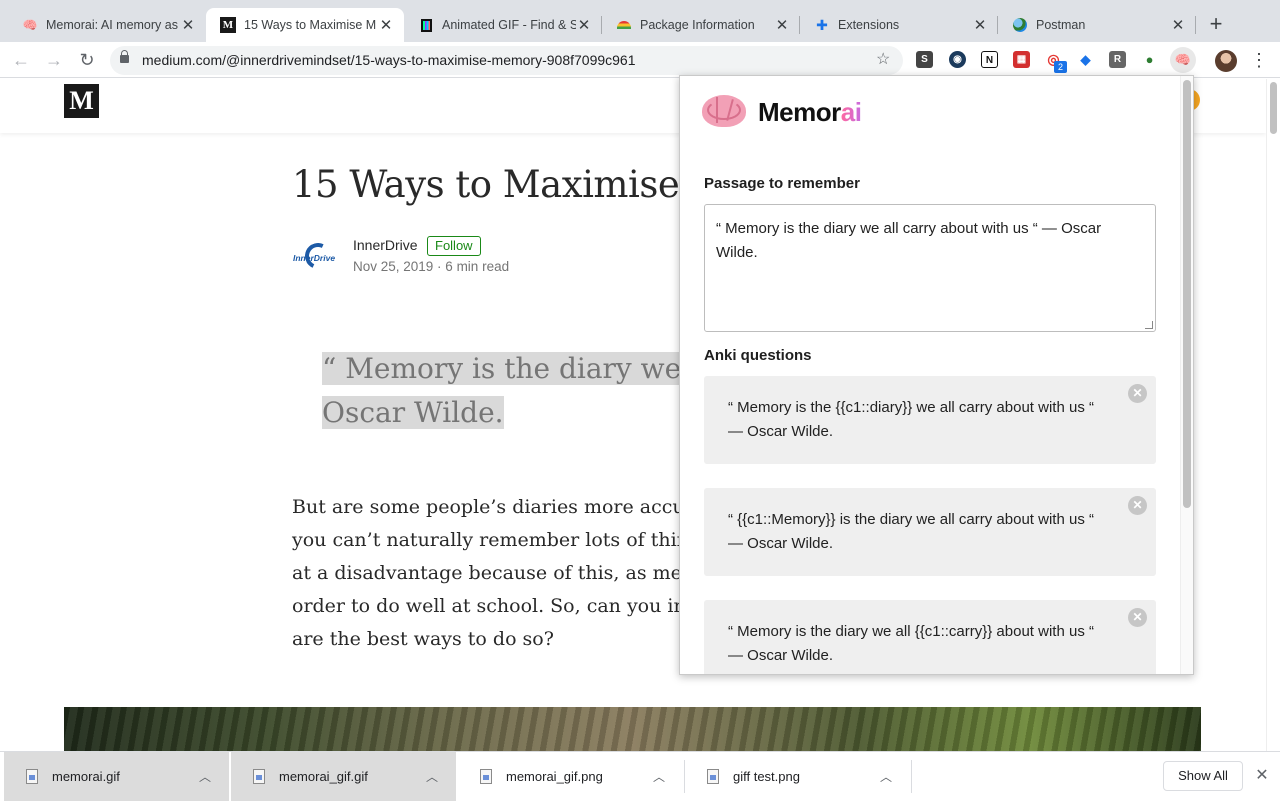  What do you see at coordinates (423, 639) in the screenshot?
I see `body-line: are the best ways to do so?` at bounding box center [423, 639].